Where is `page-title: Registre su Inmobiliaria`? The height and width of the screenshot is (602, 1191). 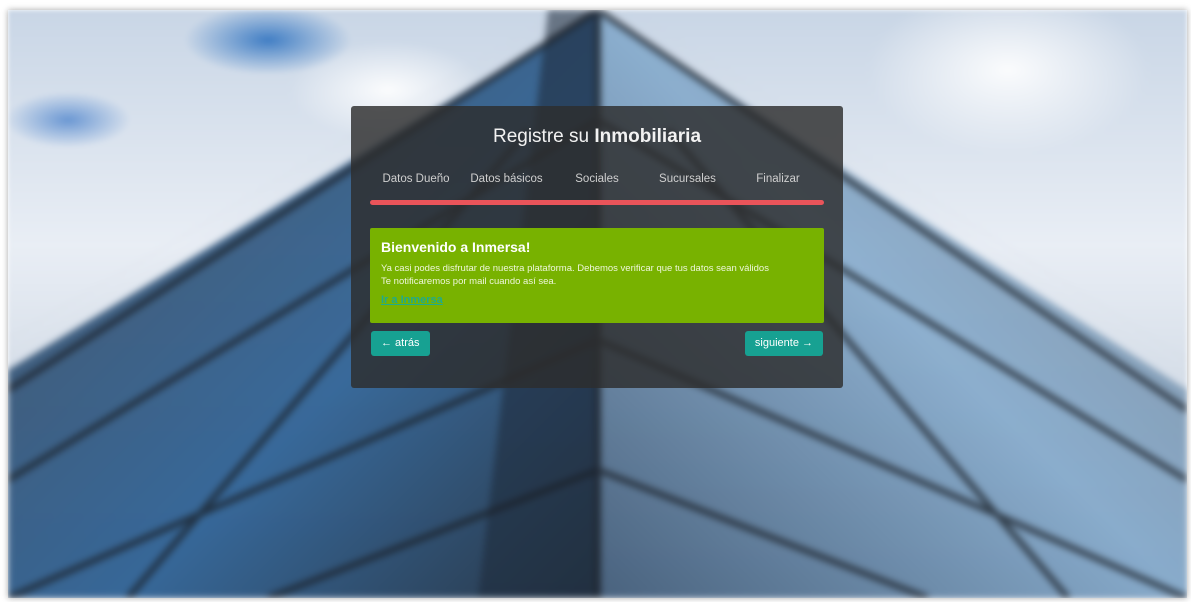
page-title: Registre su Inmobiliaria is located at coordinates (597, 137).